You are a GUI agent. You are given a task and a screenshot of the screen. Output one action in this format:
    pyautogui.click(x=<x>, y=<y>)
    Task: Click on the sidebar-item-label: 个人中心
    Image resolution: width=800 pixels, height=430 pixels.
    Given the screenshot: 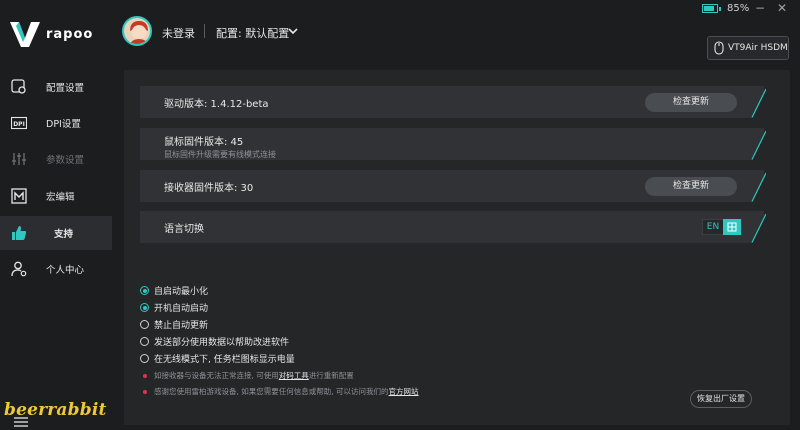 What is the action you would take?
    pyautogui.click(x=65, y=270)
    